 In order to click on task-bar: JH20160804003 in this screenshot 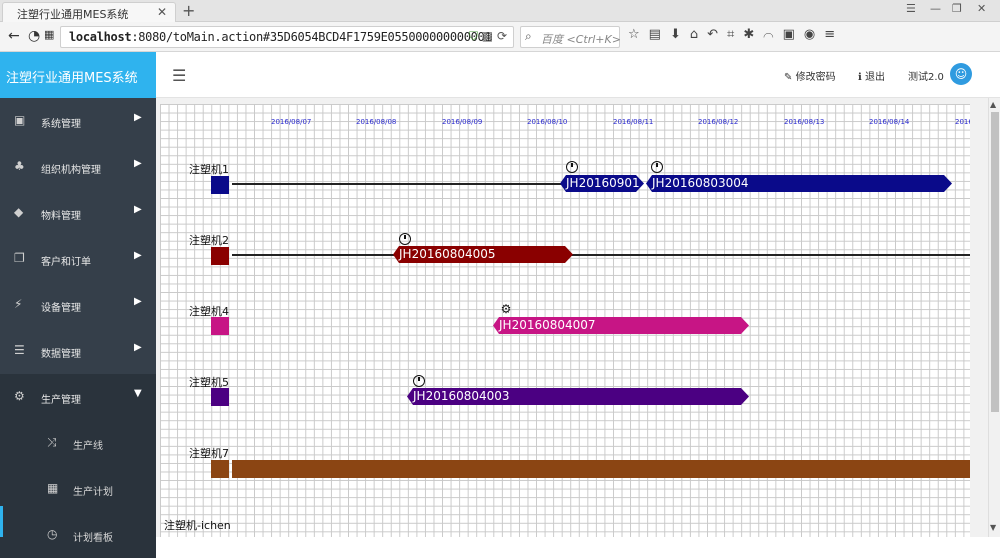, I will do `click(578, 396)`.